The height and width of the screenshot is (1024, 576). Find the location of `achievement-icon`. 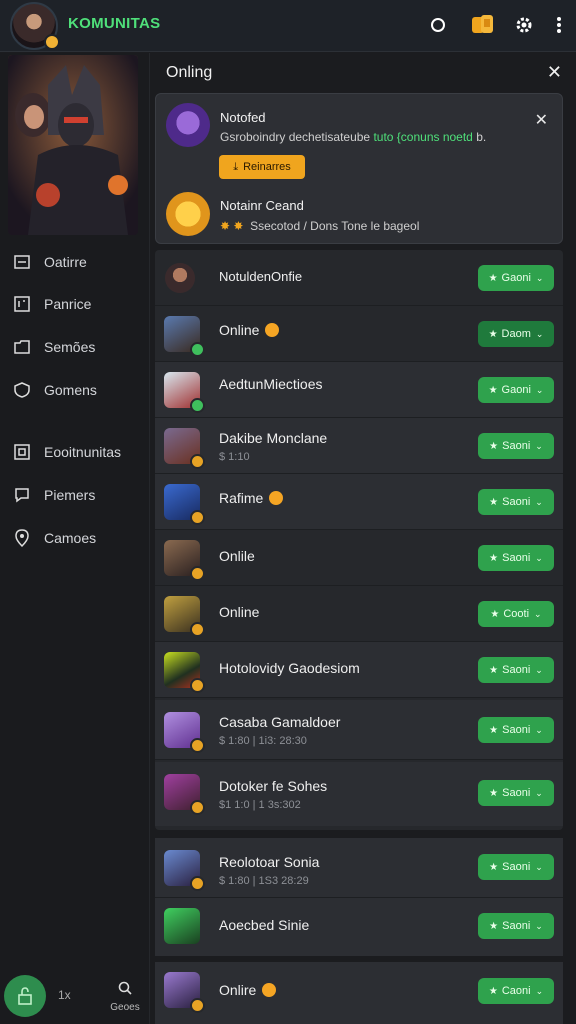

achievement-icon is located at coordinates (188, 214).